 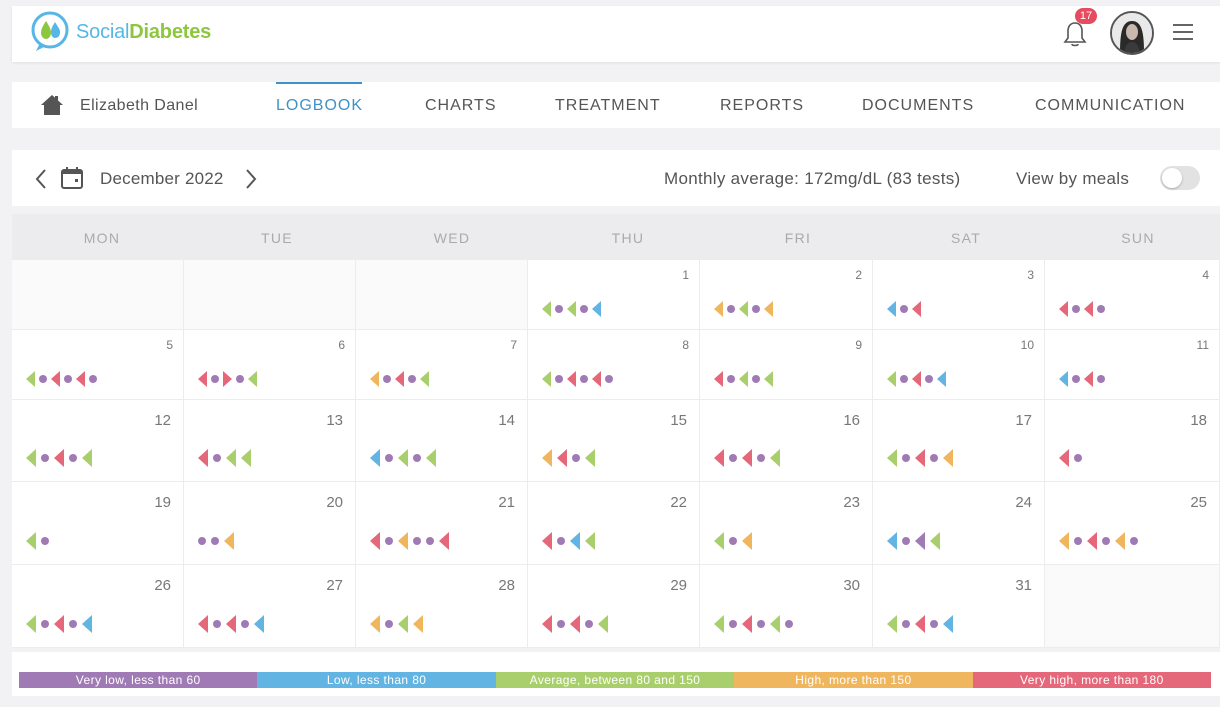 What do you see at coordinates (614, 365) in the screenshot?
I see `calendar-day-cell: 8` at bounding box center [614, 365].